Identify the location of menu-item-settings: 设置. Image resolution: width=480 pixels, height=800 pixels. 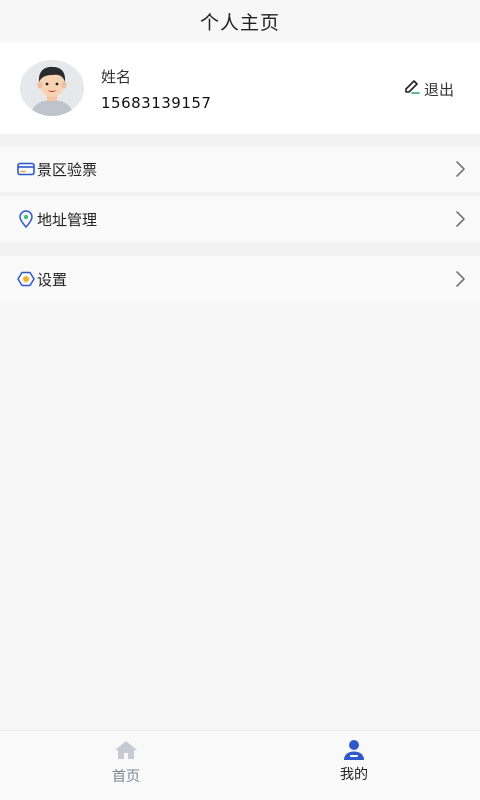
(240, 279).